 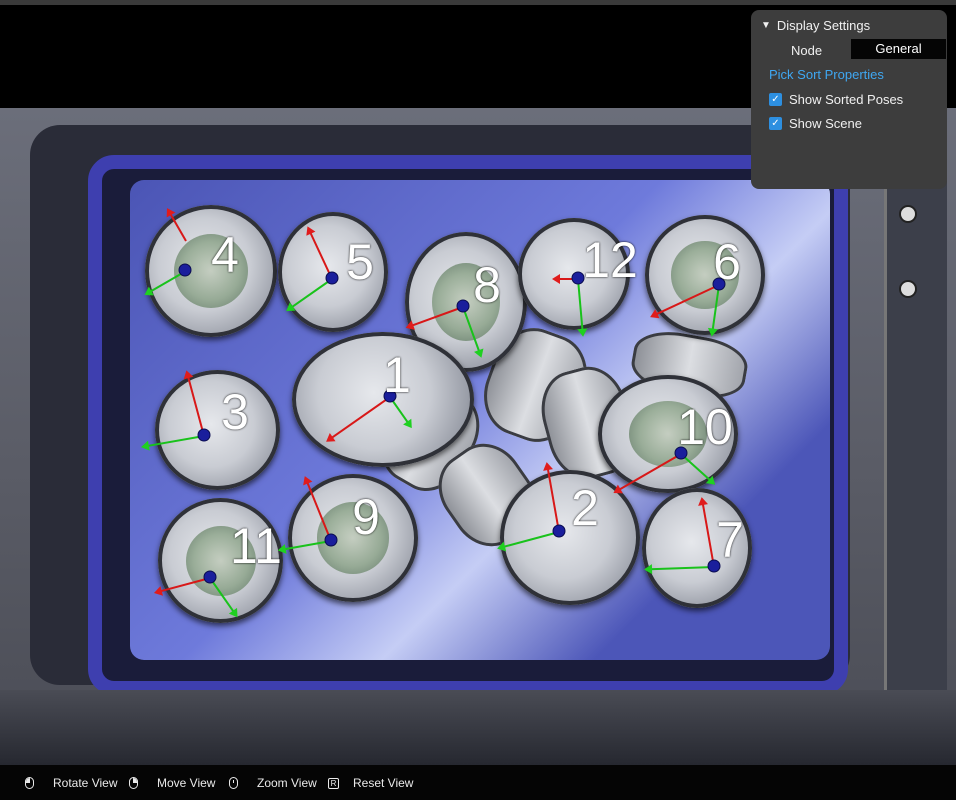 I want to click on show-sorted-poses-toggle: ✓ Show Sorted Poses, so click(x=836, y=99).